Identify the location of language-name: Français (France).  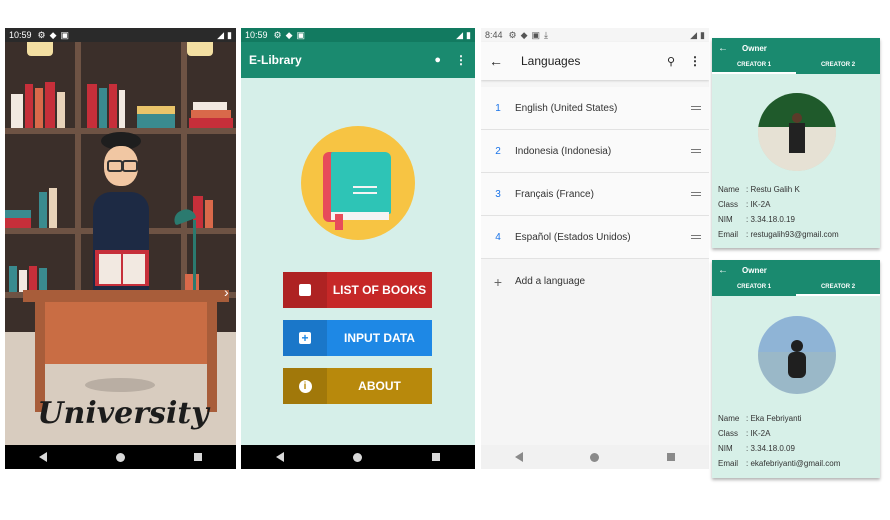
(554, 194).